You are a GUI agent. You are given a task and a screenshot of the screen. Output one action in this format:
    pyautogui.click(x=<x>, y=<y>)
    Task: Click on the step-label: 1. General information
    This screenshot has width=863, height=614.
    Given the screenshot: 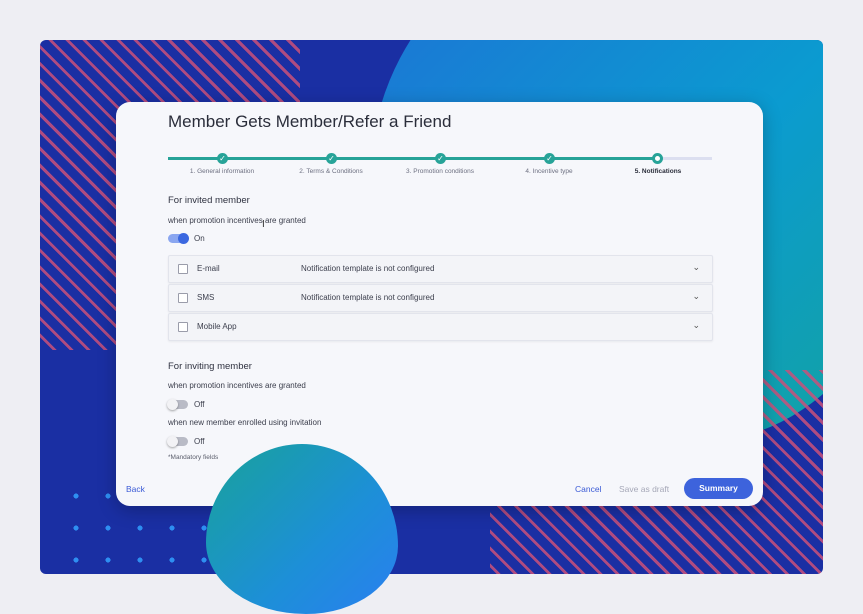 What is the action you would take?
    pyautogui.click(x=222, y=171)
    